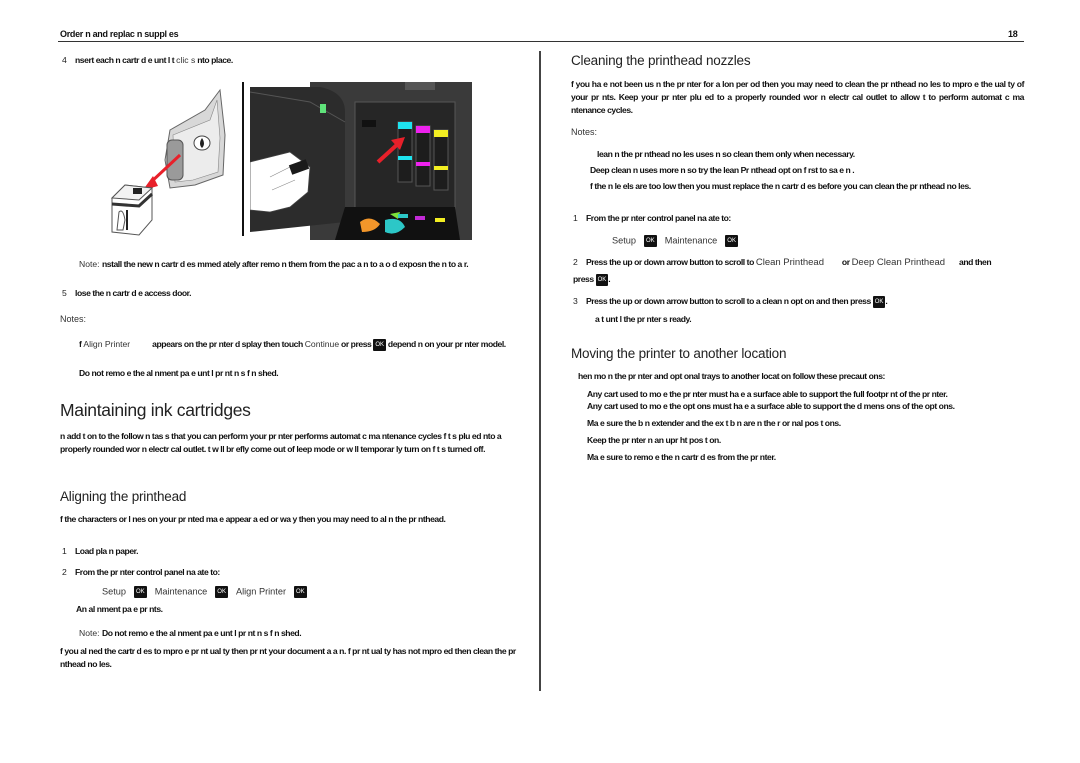 This screenshot has width=1080, height=763. Describe the element at coordinates (137, 191) in the screenshot. I see `cartridge-chip` at that location.